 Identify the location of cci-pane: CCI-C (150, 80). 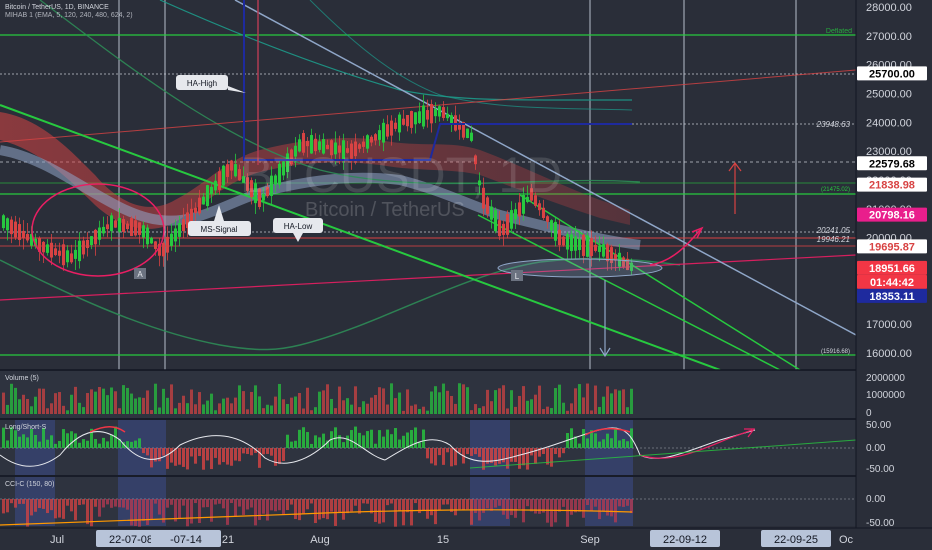
(428, 502).